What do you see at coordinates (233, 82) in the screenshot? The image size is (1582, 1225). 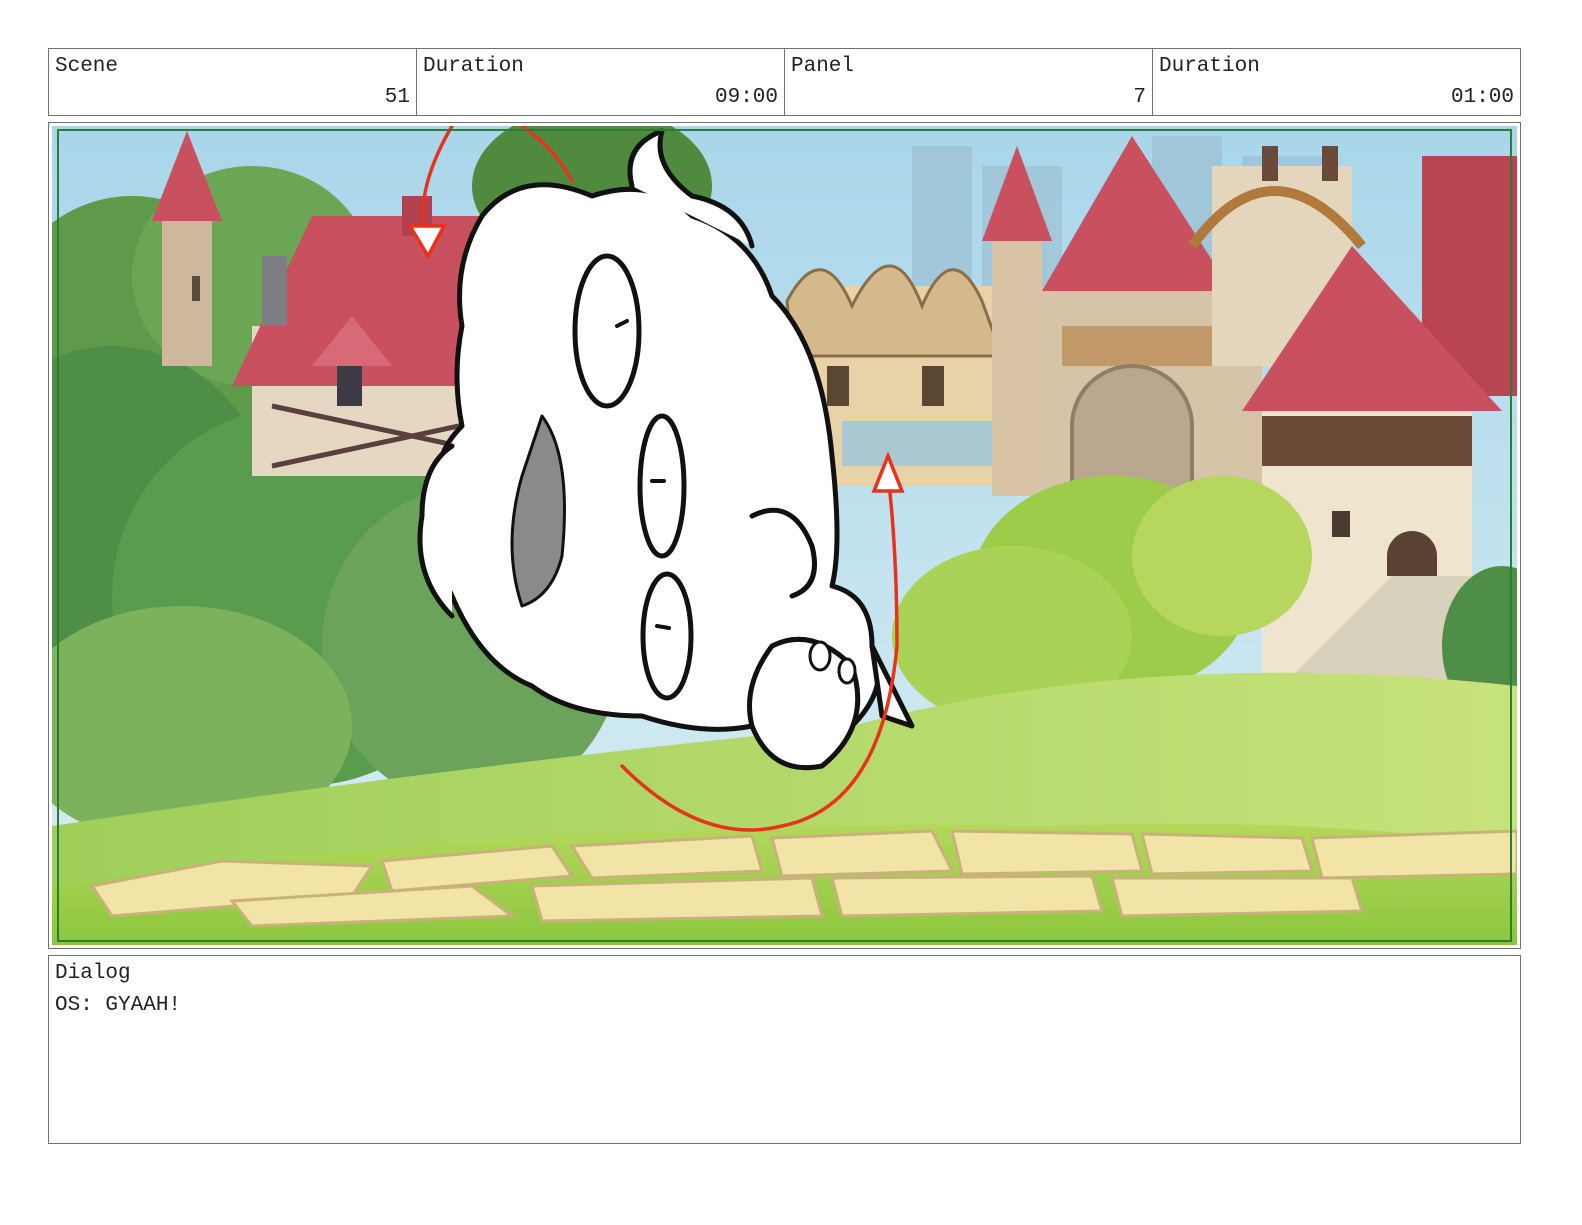 I see `scene-cell: Scene 51` at bounding box center [233, 82].